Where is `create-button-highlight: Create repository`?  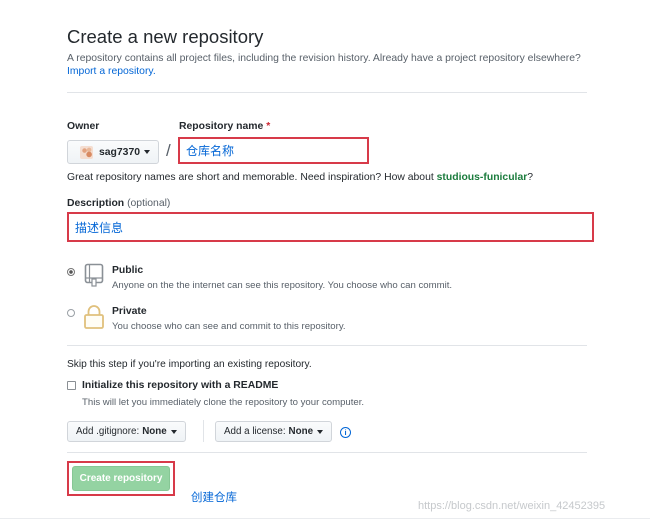
create-button-highlight: Create repository is located at coordinates (121, 478).